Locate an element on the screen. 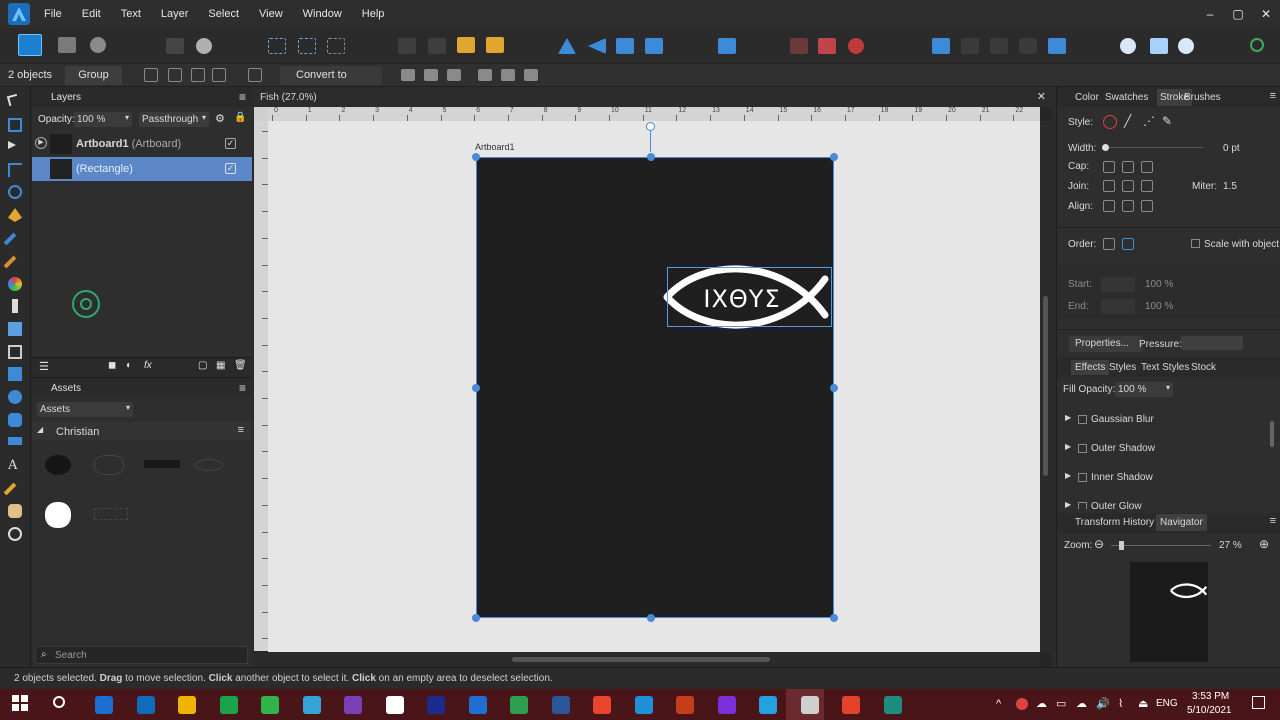 Image resolution: width=1280 pixels, height=720 pixels. layers-tab: Layers is located at coordinates (66, 97).